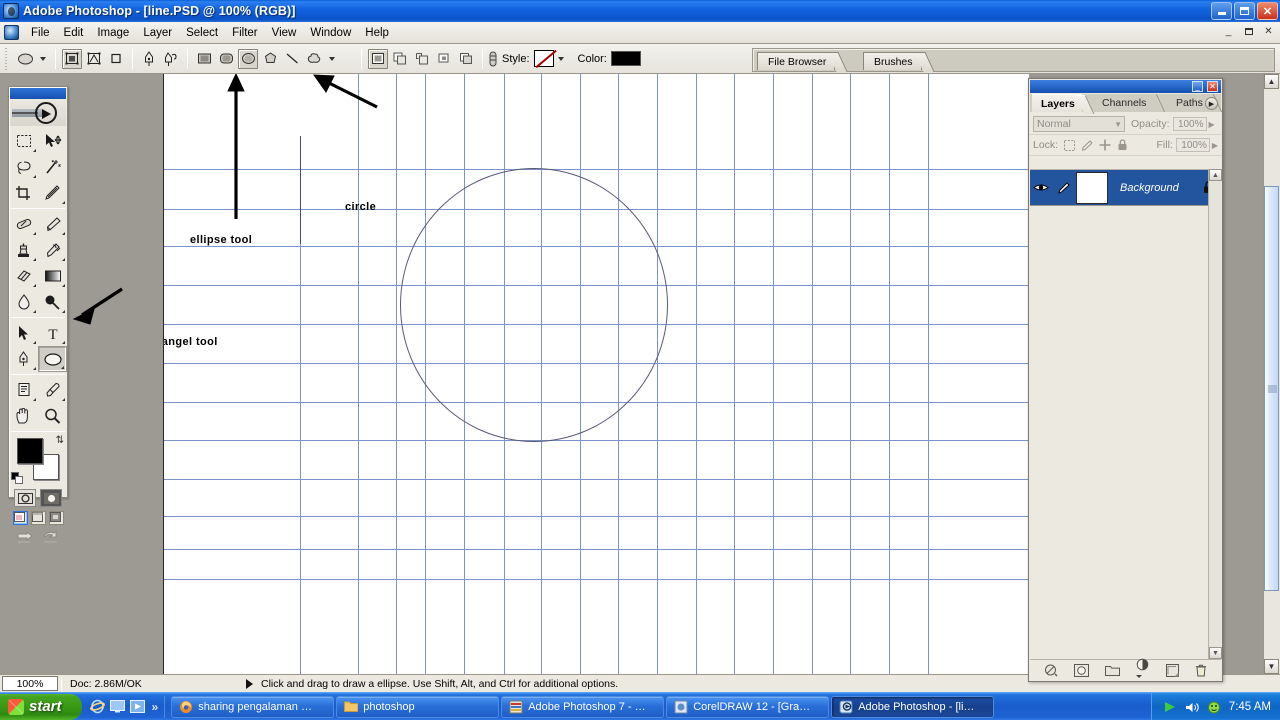 The image size is (1280, 720). Describe the element at coordinates (796, 61) in the screenshot. I see `palette-well-tab-file-browser: File Browser` at that location.